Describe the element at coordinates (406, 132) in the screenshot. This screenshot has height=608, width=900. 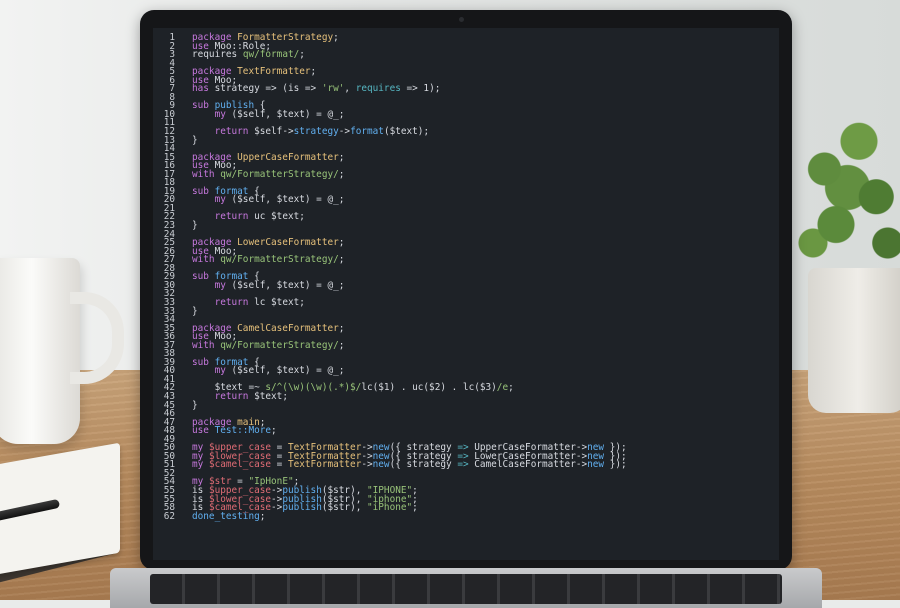
I see `code-token: ($text);` at that location.